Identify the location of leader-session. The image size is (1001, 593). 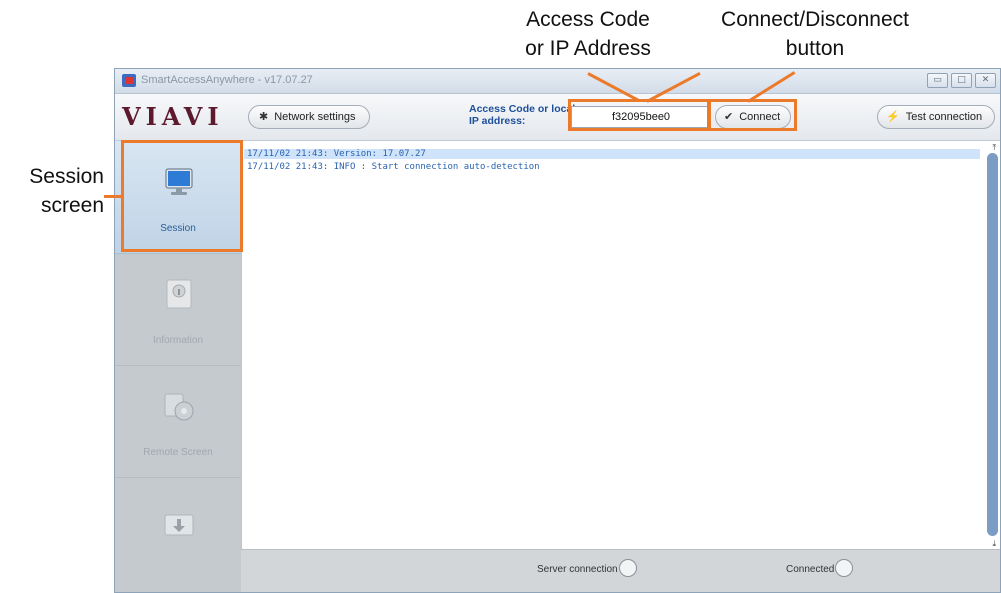
(113, 196).